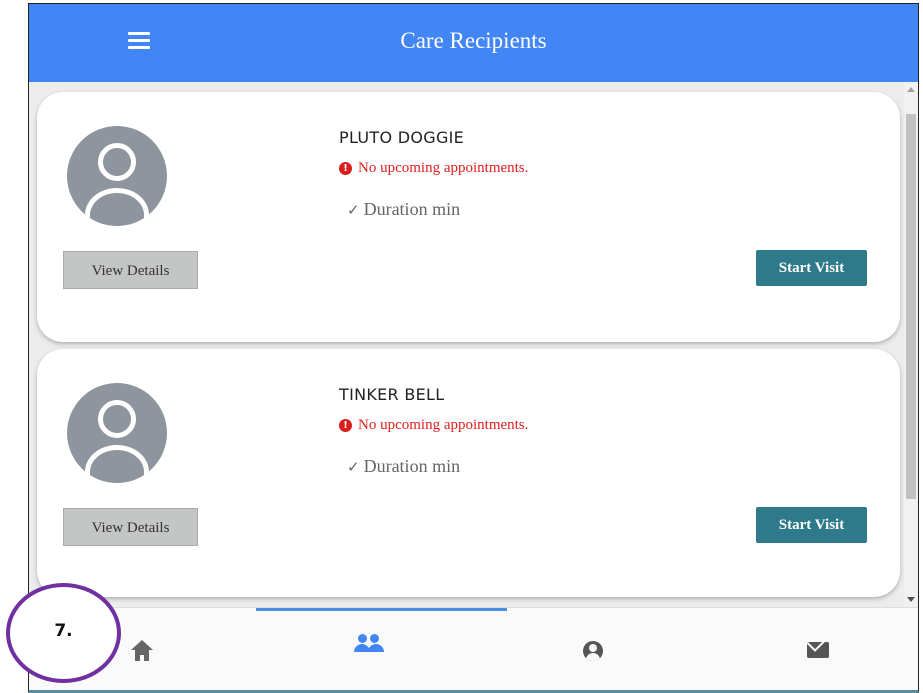 The image size is (923, 693). What do you see at coordinates (473, 648) in the screenshot?
I see `bottom-navigation` at bounding box center [473, 648].